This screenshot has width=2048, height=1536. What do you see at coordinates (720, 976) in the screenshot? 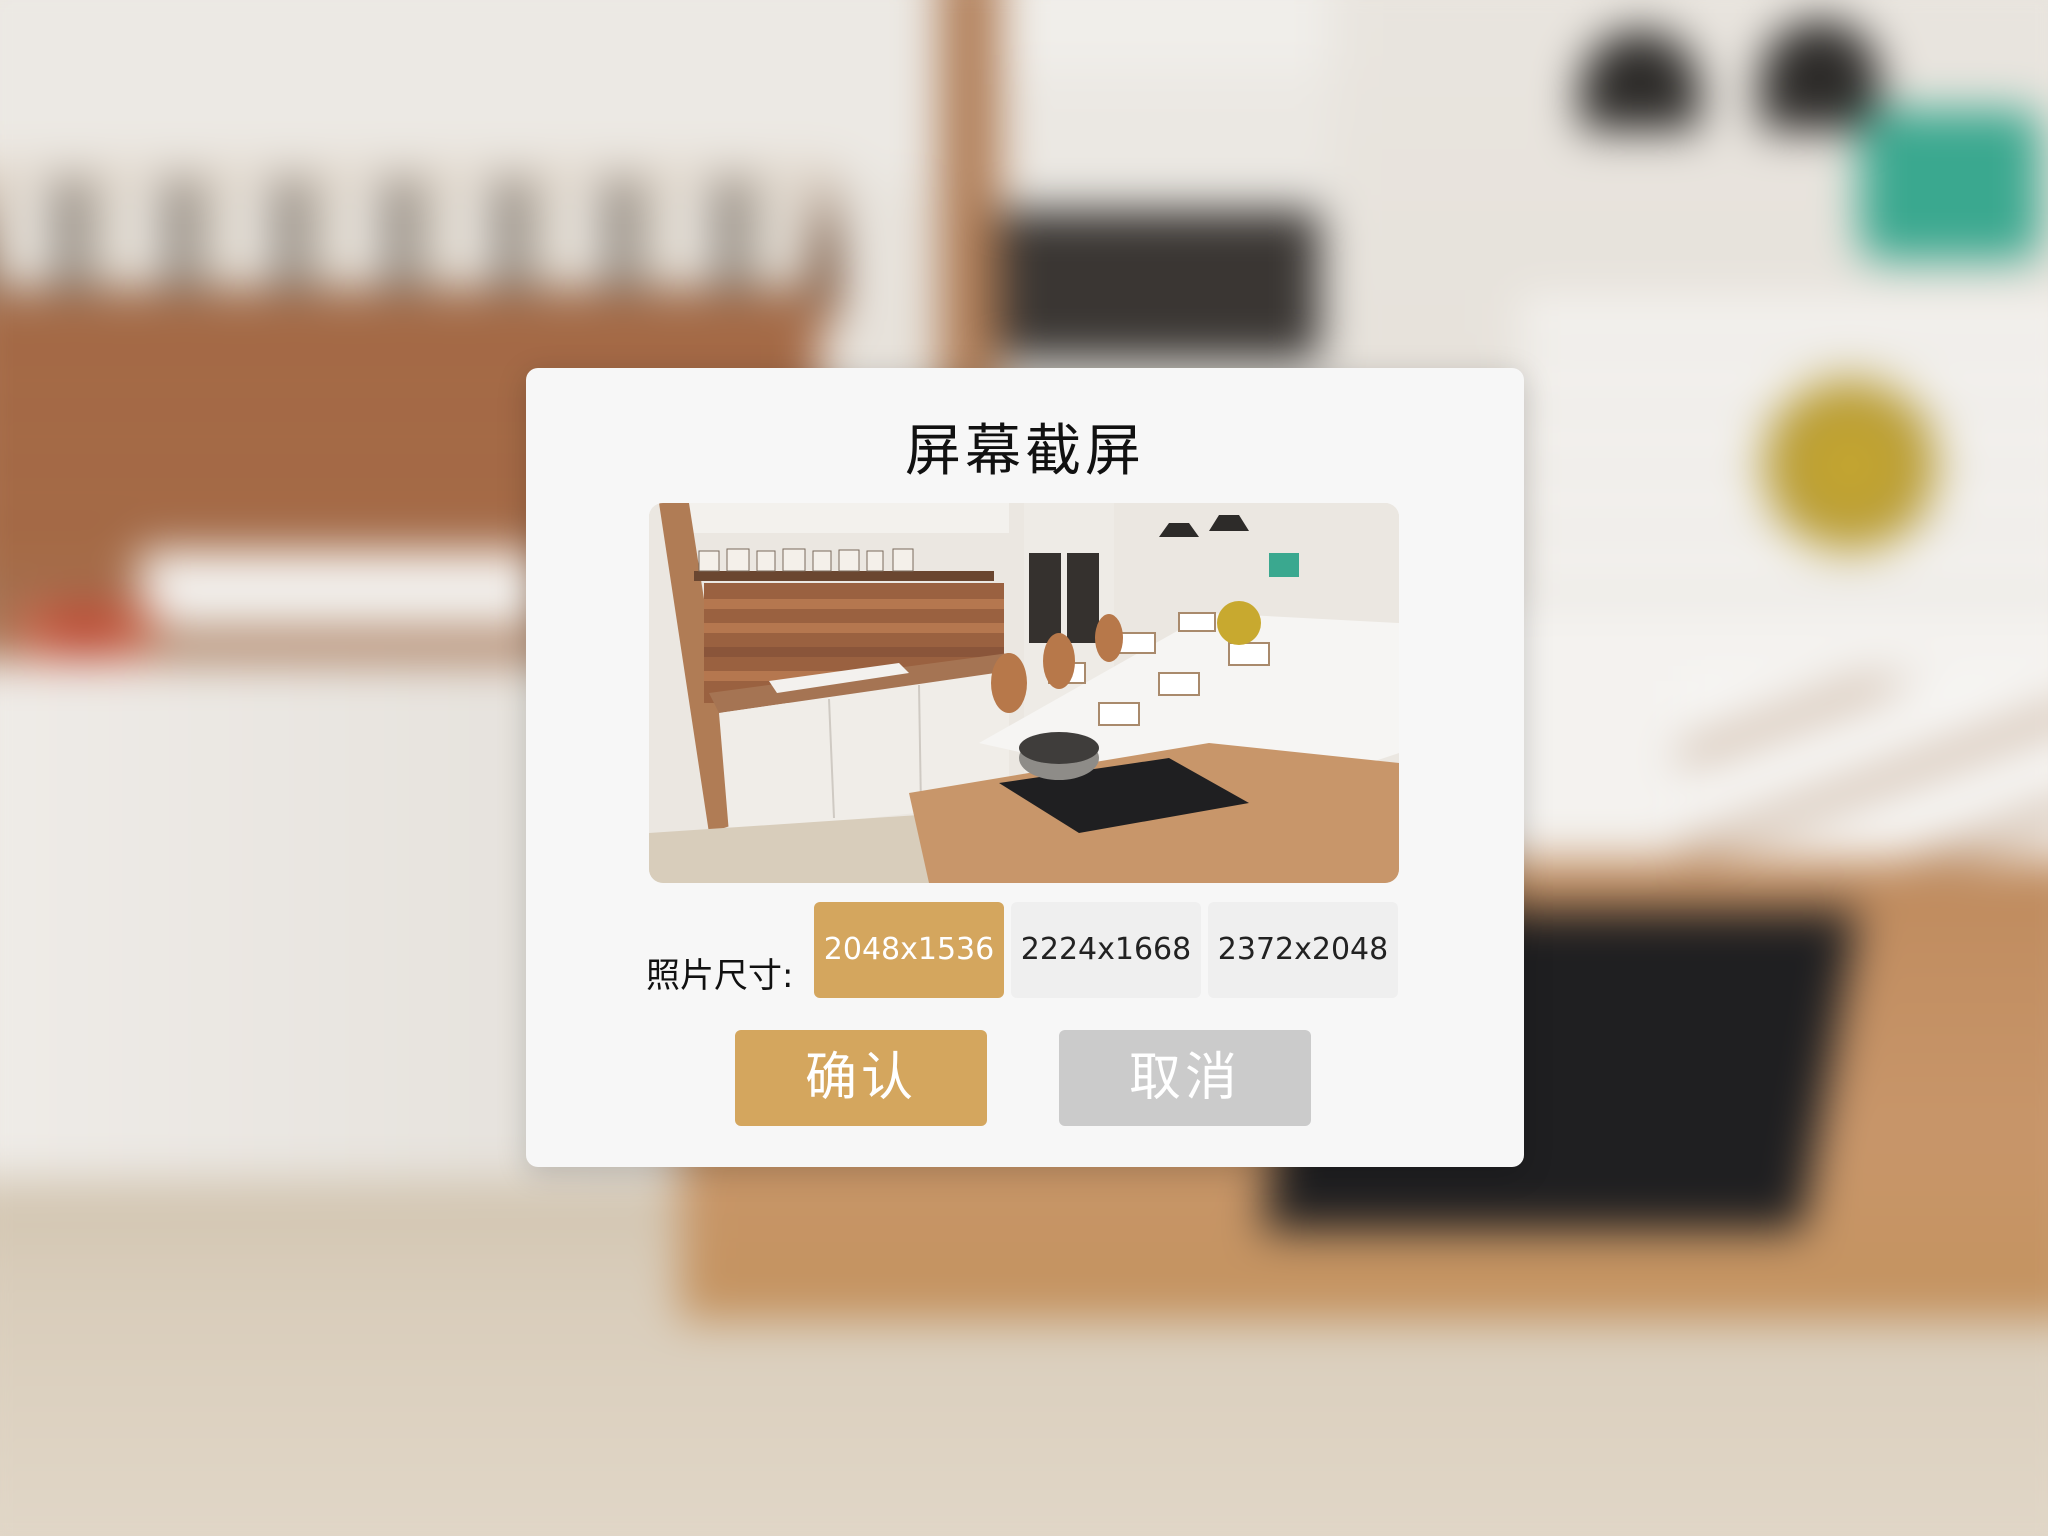
I see `photo-size-label: 照片尺寸:` at bounding box center [720, 976].